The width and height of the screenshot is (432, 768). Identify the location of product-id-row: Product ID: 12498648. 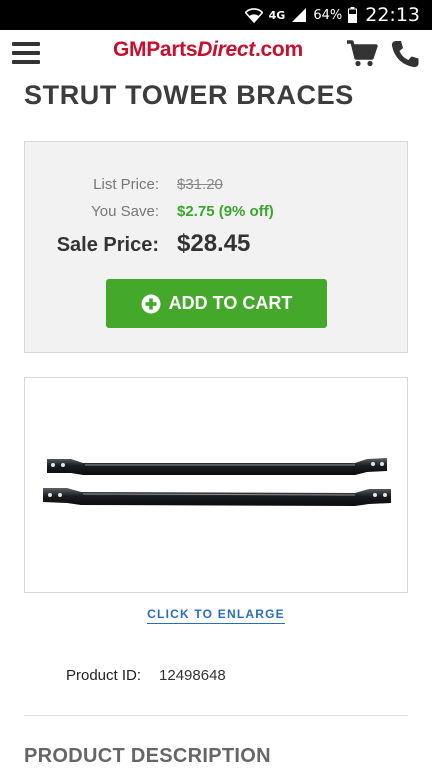
(146, 675).